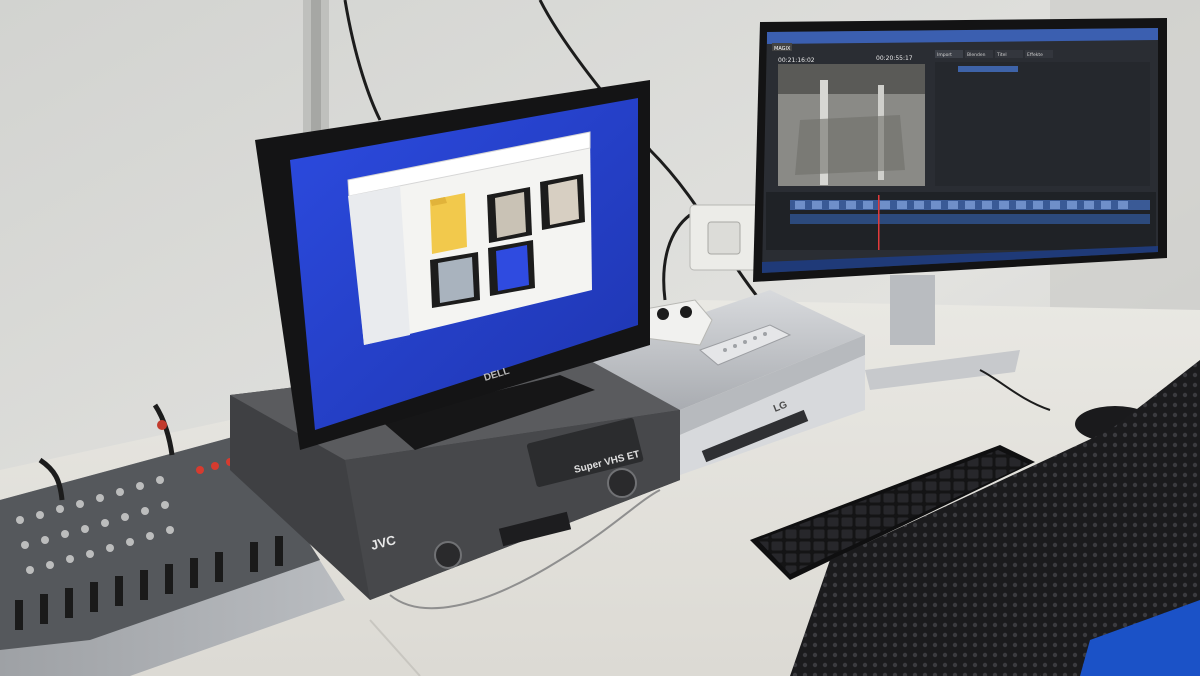  What do you see at coordinates (782, 49) in the screenshot?
I see `app-badge-label: MAGIX` at bounding box center [782, 49].